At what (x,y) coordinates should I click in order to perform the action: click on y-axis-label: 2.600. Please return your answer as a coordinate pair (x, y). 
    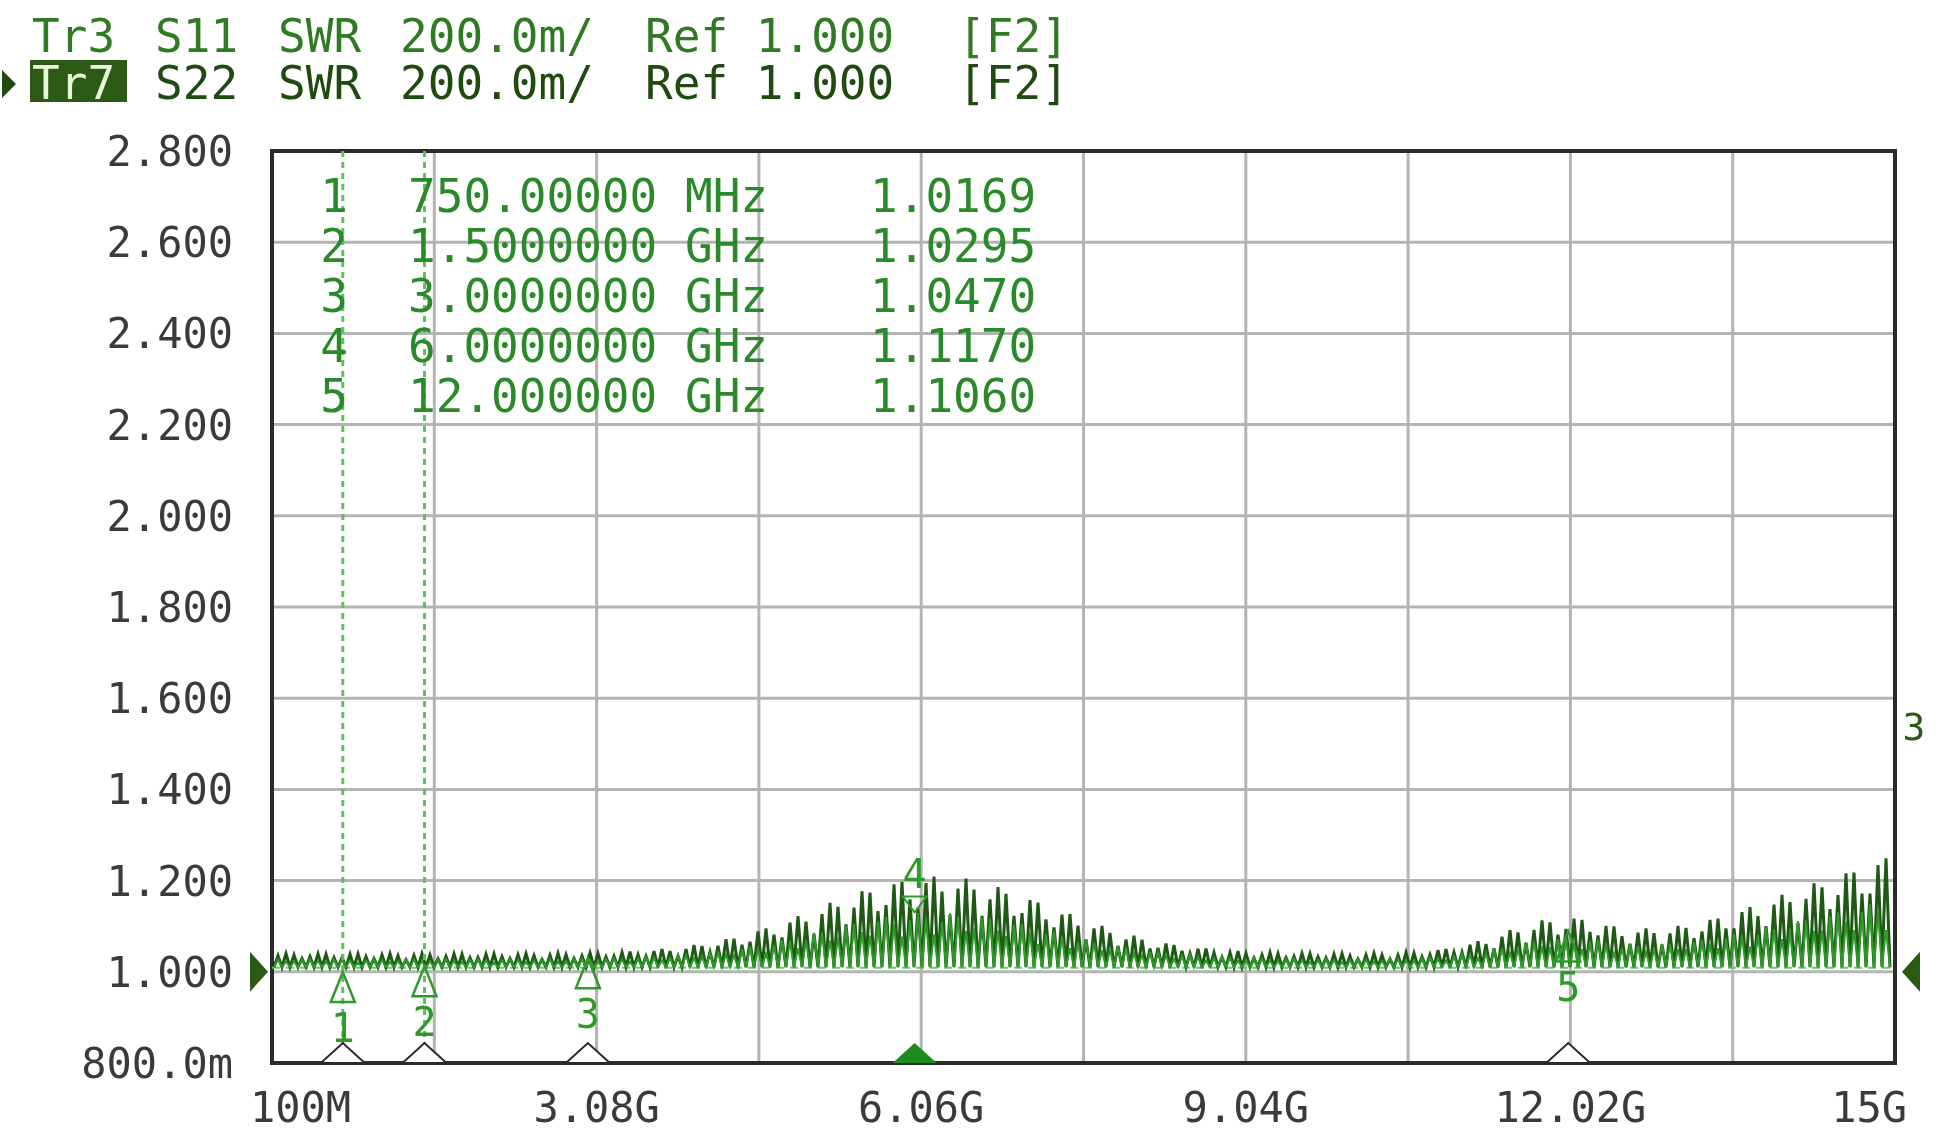
    Looking at the image, I should click on (169, 243).